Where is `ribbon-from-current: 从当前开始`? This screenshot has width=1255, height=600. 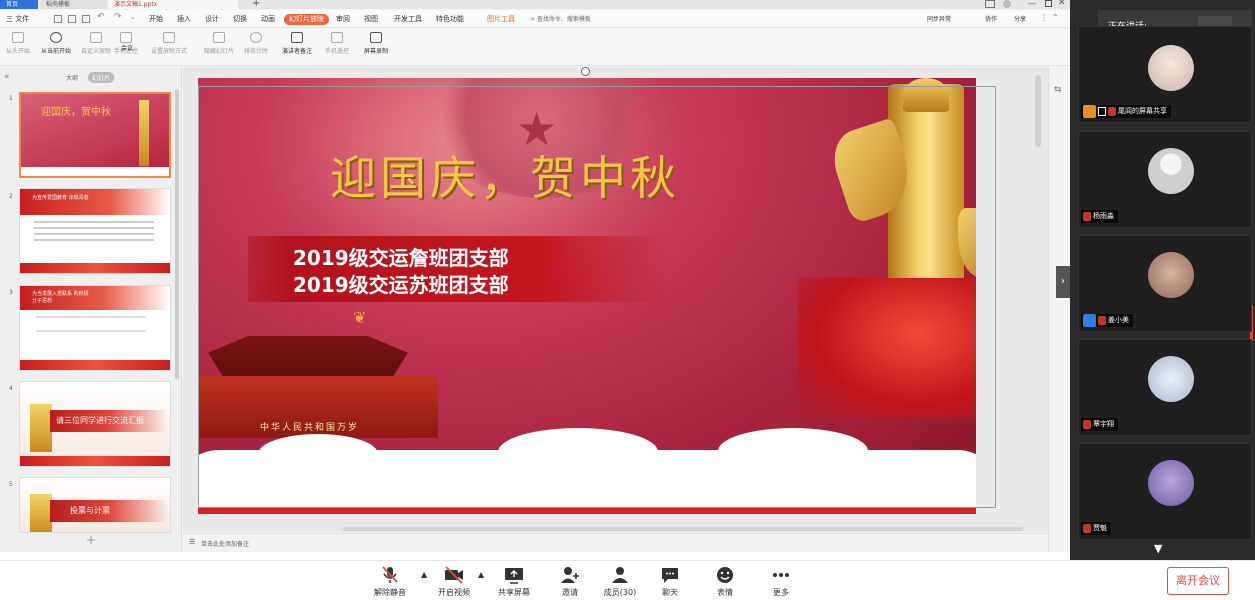
ribbon-from-current: 从当前开始 is located at coordinates (56, 48).